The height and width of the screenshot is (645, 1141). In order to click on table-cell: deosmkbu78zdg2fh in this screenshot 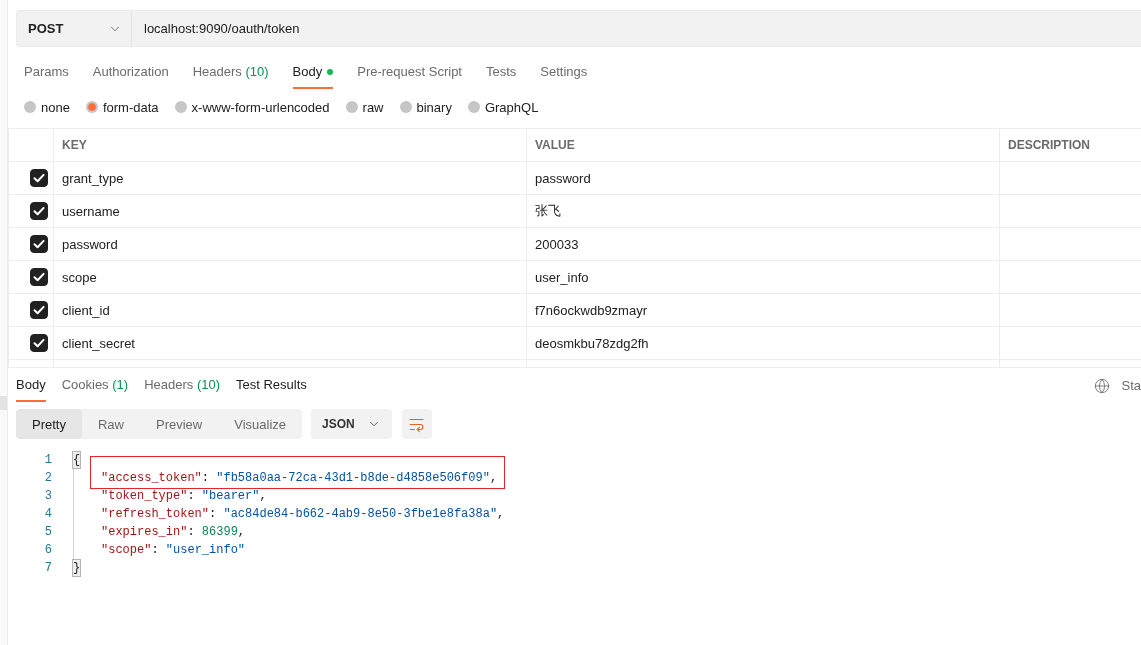, I will do `click(592, 343)`.